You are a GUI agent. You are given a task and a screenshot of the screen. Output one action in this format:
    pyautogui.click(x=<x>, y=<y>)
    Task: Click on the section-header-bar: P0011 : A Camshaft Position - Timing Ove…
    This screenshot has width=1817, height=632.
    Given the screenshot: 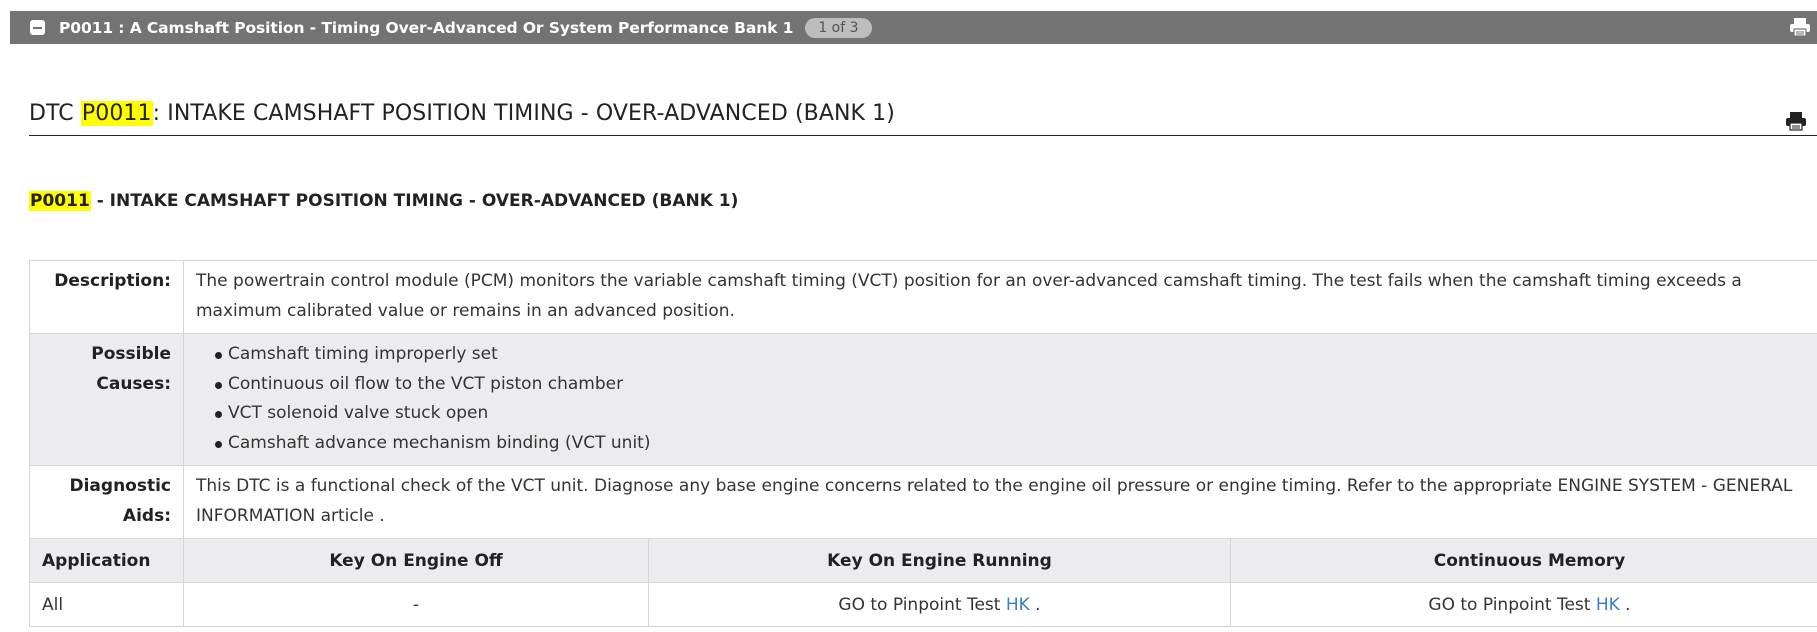 What is the action you would take?
    pyautogui.click(x=913, y=27)
    